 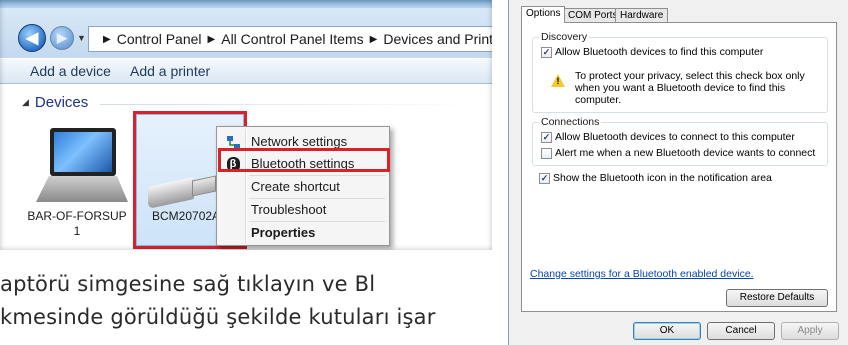 I want to click on apply-button: Apply, so click(x=810, y=331).